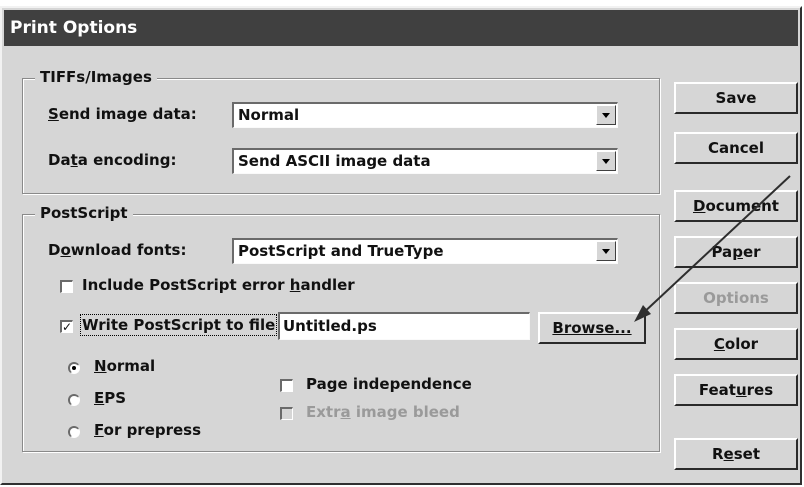 The width and height of the screenshot is (804, 487). Describe the element at coordinates (401, 28) in the screenshot. I see `dialog-title: Print Options` at that location.